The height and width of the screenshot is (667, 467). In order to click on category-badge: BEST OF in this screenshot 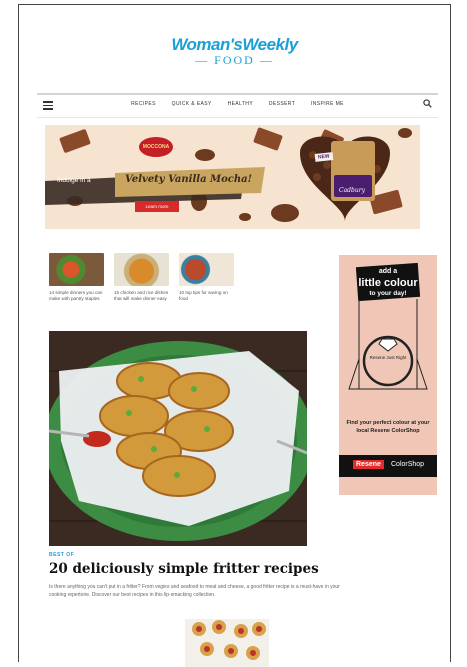, I will do `click(61, 555)`.